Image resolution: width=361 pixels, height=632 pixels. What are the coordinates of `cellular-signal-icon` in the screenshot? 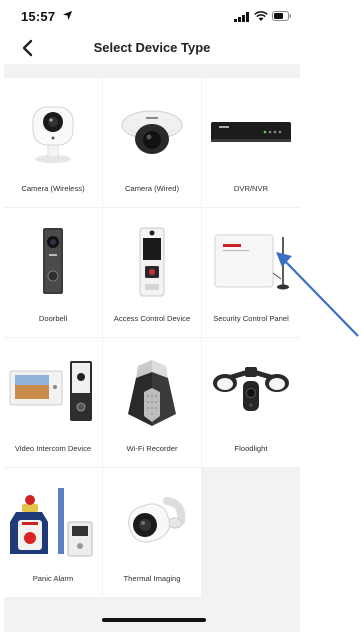 It's located at (241, 17).